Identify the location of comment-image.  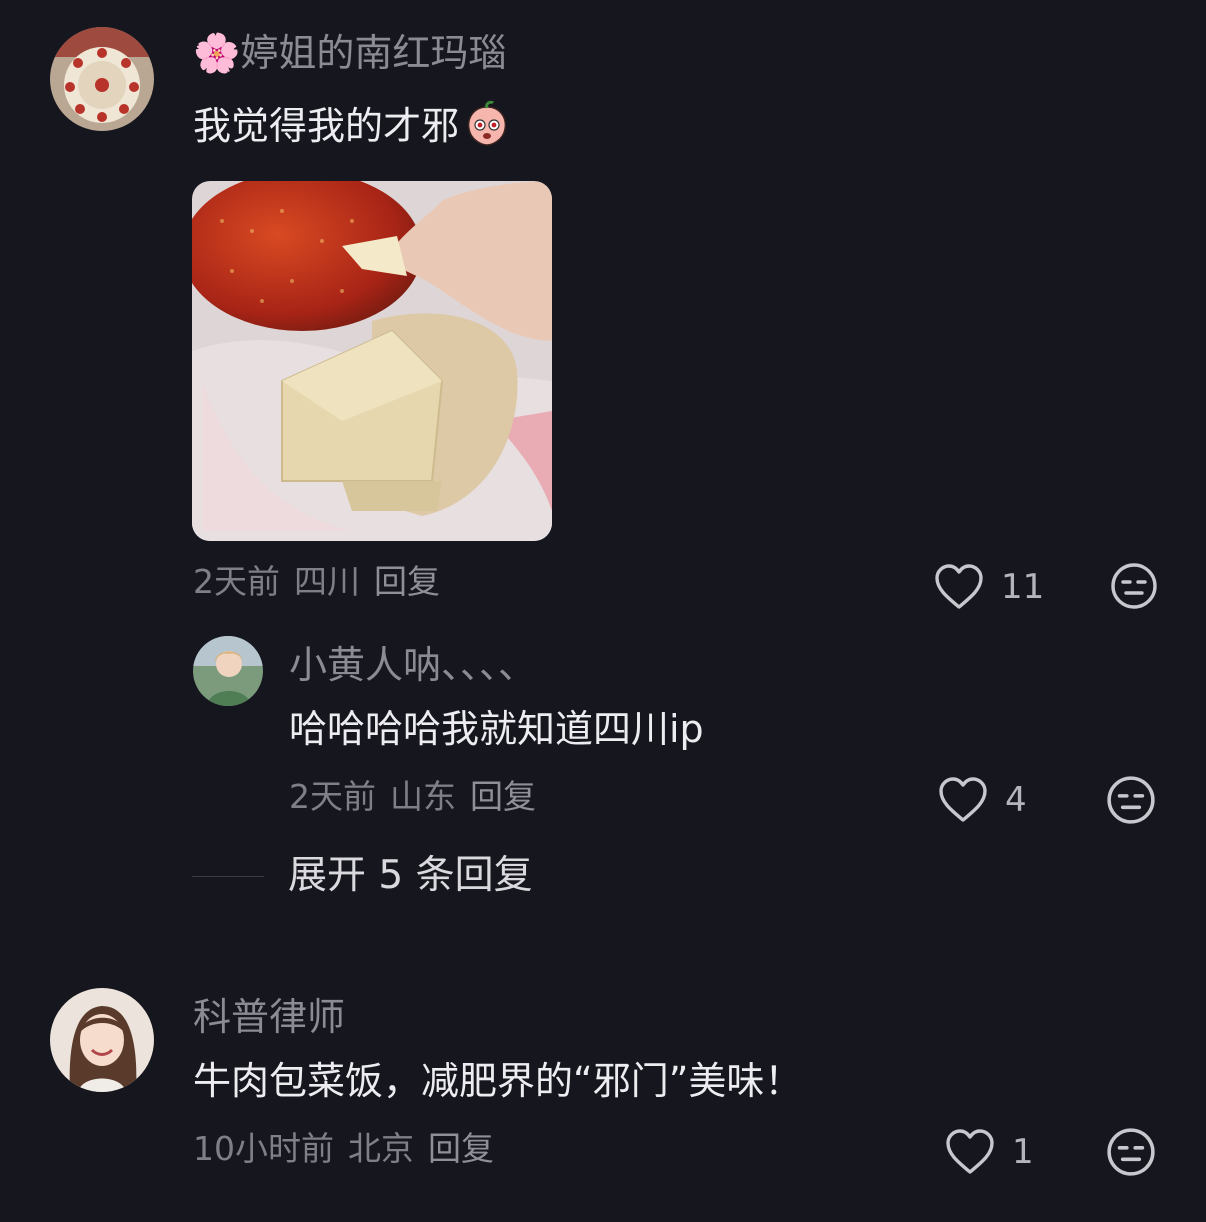
(372, 361).